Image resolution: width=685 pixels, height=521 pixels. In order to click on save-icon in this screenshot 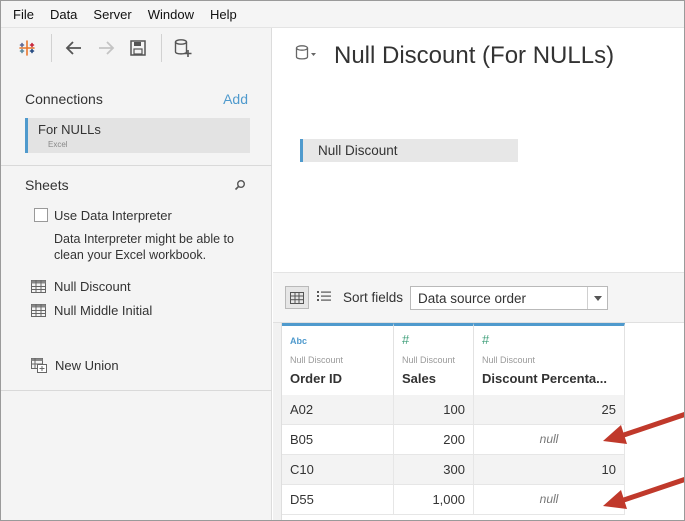, I will do `click(138, 48)`.